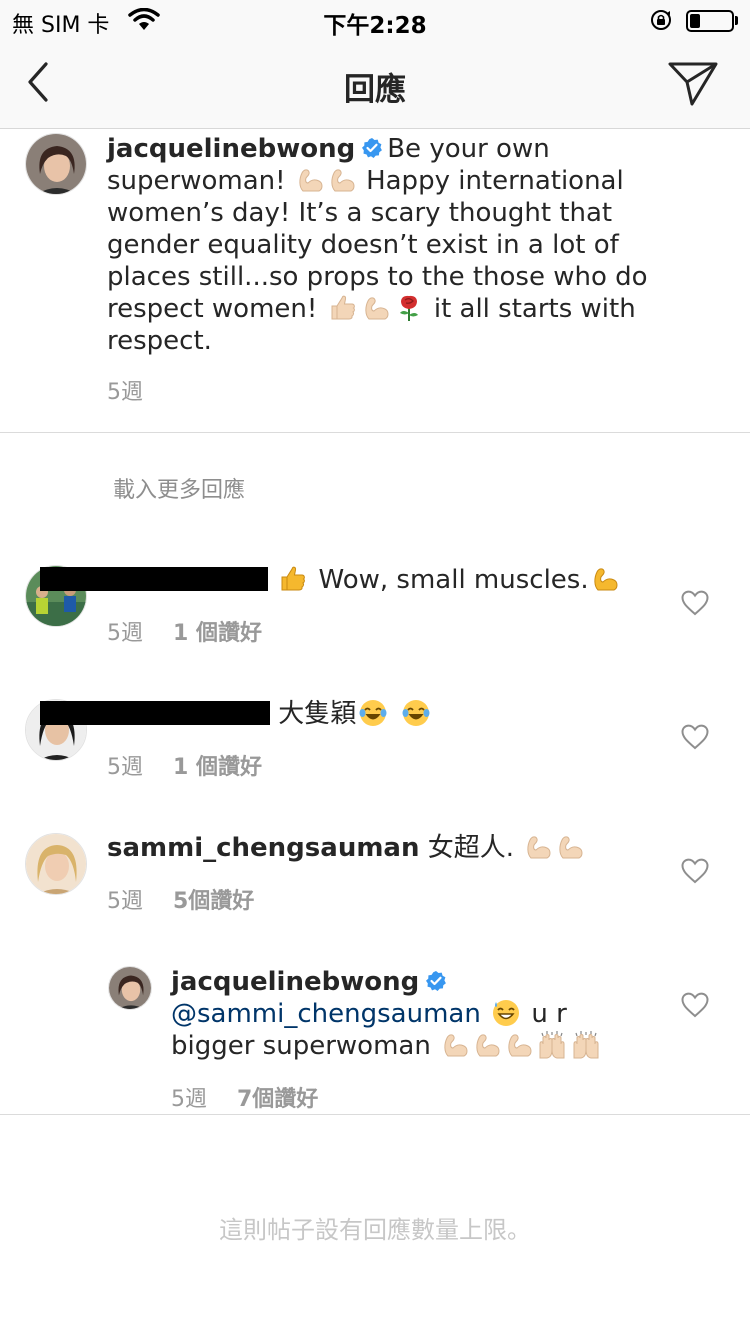 The height and width of the screenshot is (1334, 750). I want to click on clock: 下午2:28, so click(375, 26).